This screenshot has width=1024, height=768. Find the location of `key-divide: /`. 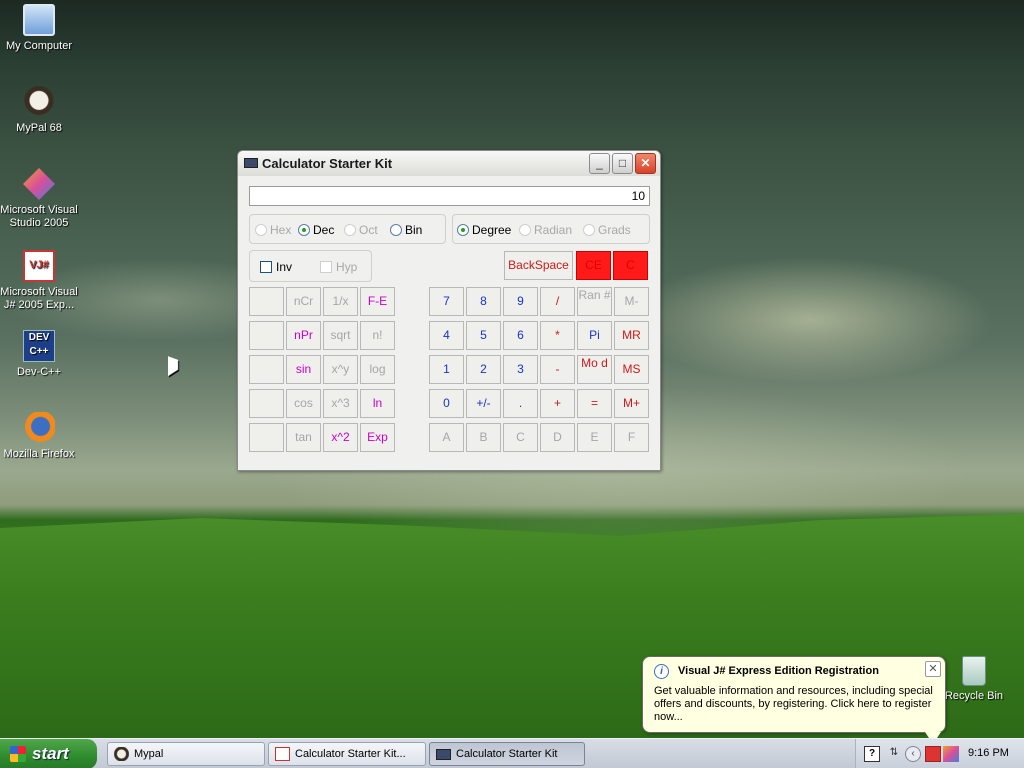

key-divide: / is located at coordinates (557, 301).